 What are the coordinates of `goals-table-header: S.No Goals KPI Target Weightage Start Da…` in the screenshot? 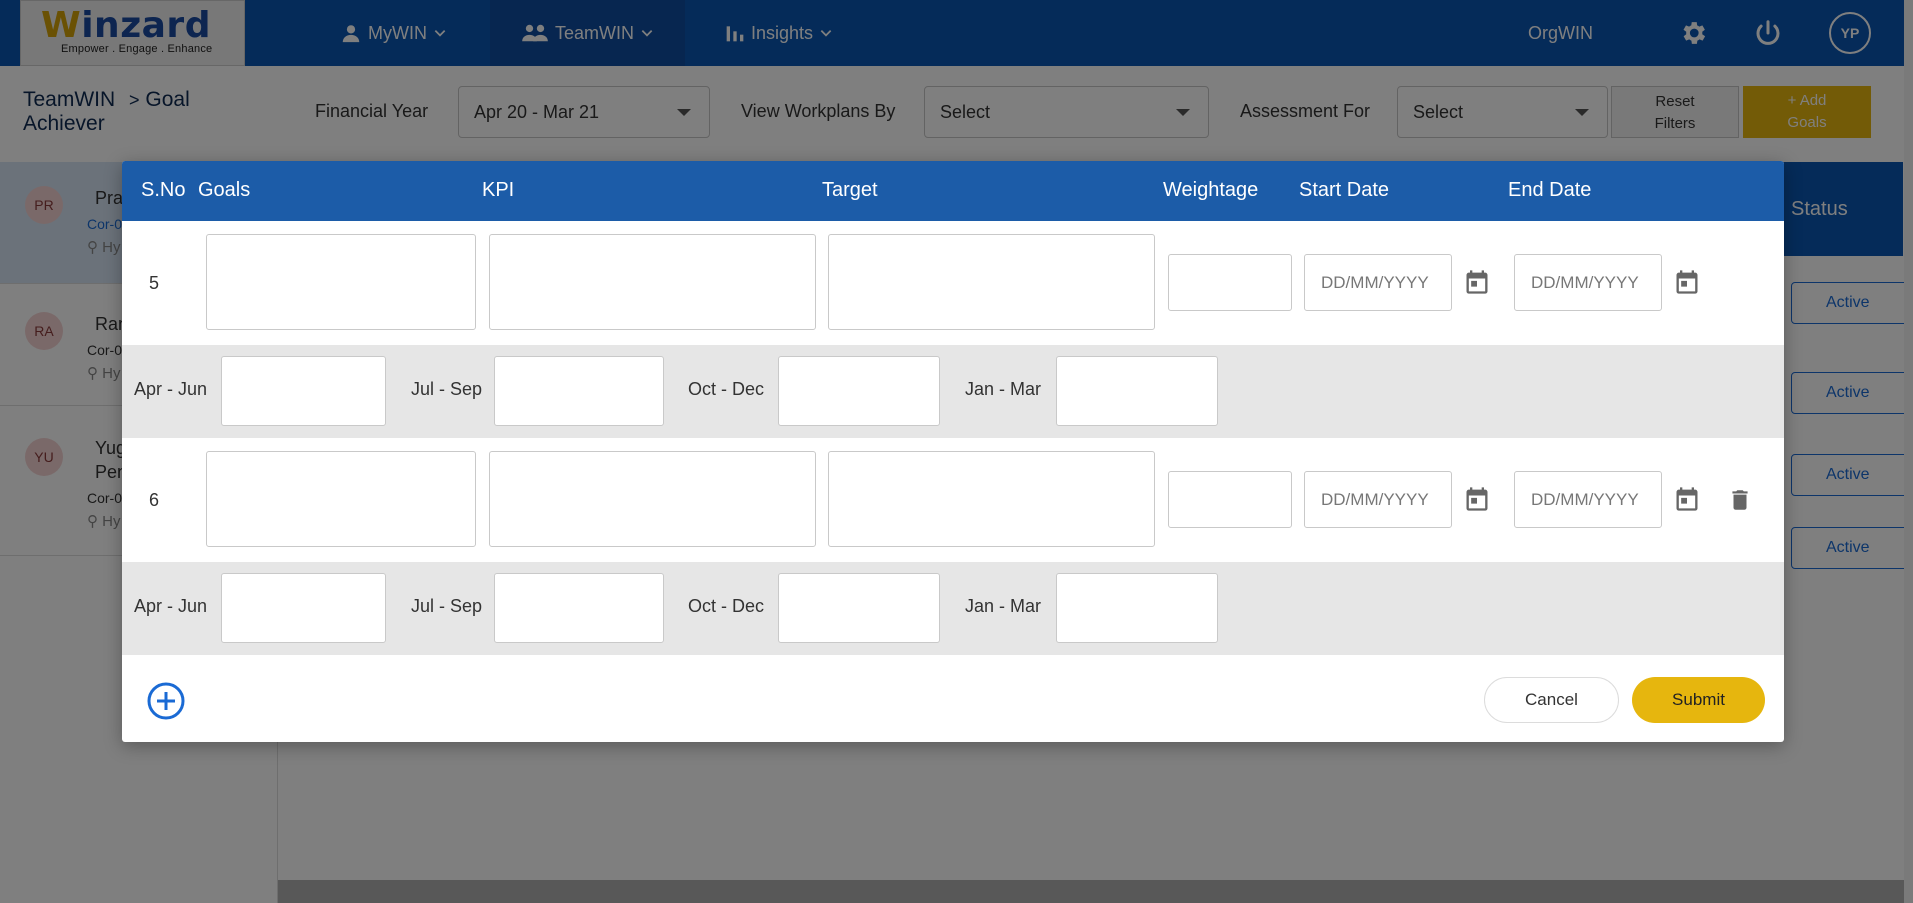 It's located at (953, 191).